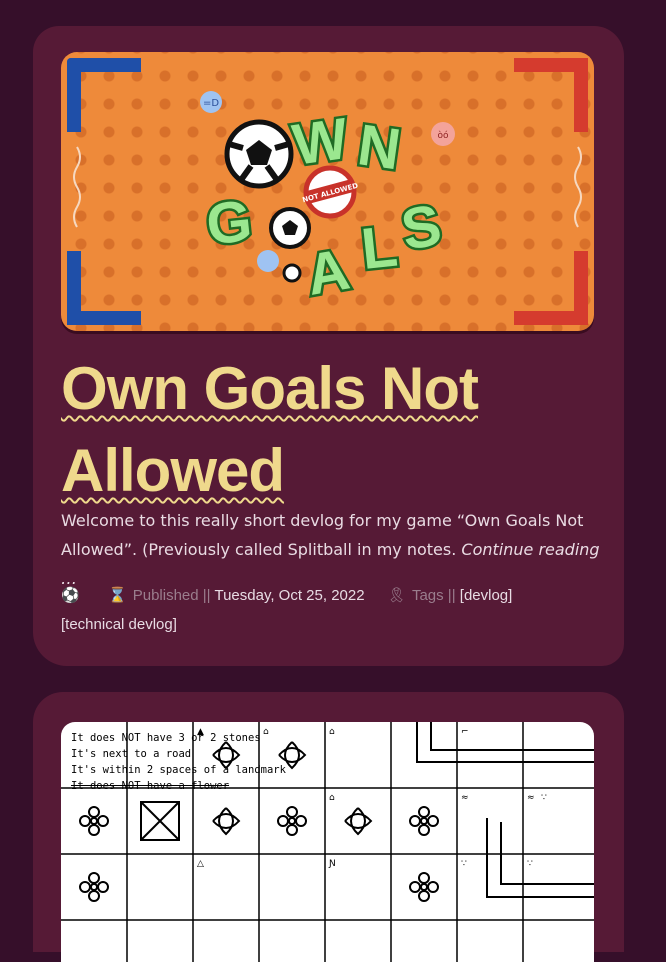 Image resolution: width=666 pixels, height=962 pixels. I want to click on svg-text: =D, so click(211, 103).